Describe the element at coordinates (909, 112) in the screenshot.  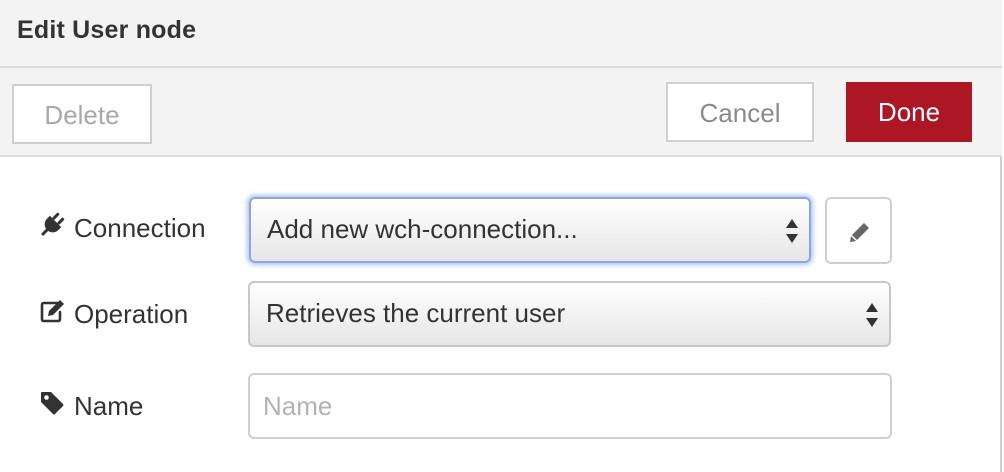
I see `done-button: Done` at that location.